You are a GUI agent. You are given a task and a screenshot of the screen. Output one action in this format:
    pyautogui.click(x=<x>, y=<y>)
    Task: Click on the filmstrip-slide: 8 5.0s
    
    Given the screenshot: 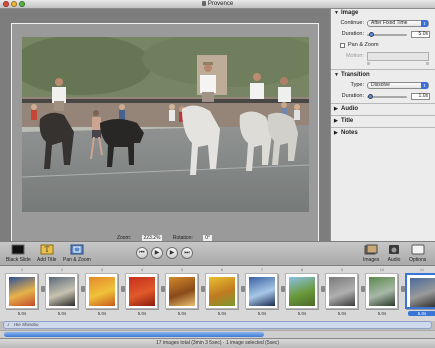 What is the action you would take?
    pyautogui.click(x=303, y=293)
    